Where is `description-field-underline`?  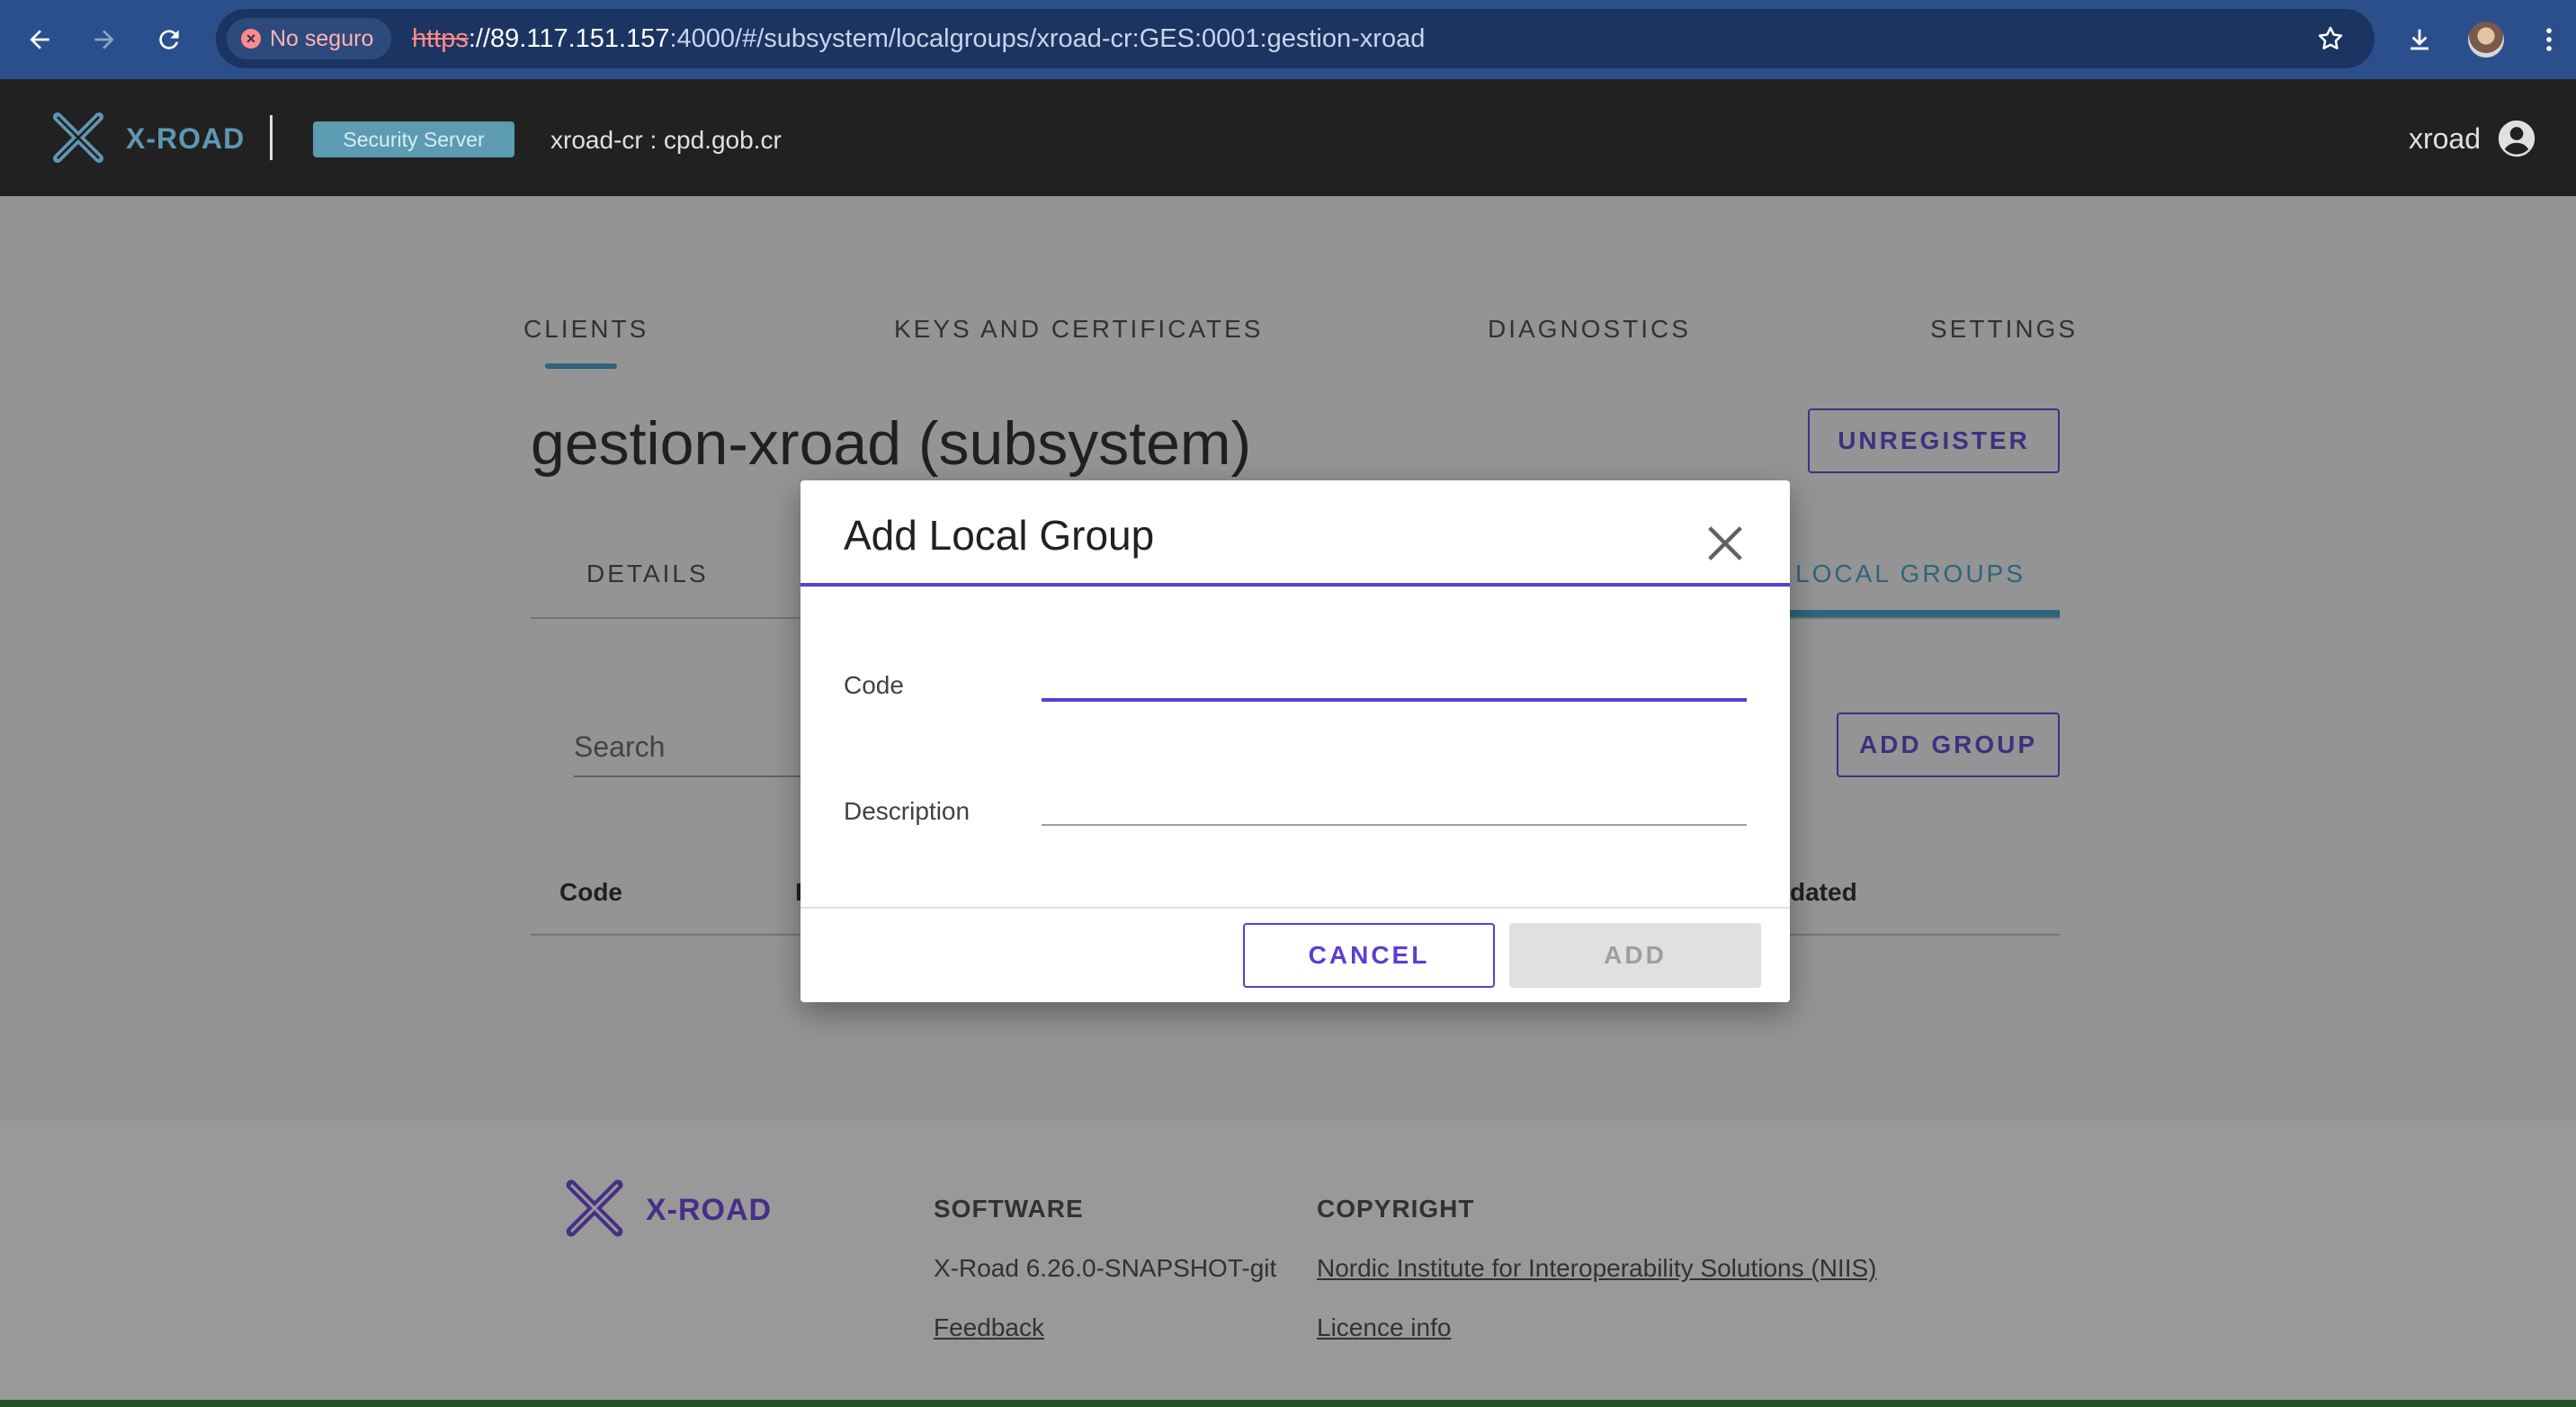
description-field-underline is located at coordinates (1394, 825).